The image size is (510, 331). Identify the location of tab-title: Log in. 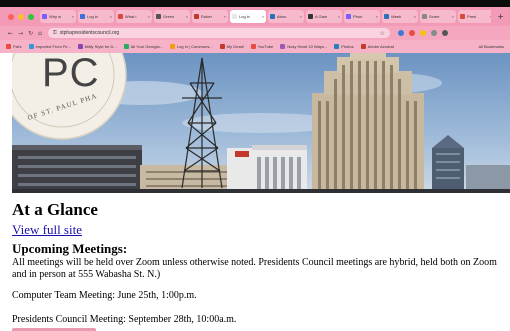
(92, 16).